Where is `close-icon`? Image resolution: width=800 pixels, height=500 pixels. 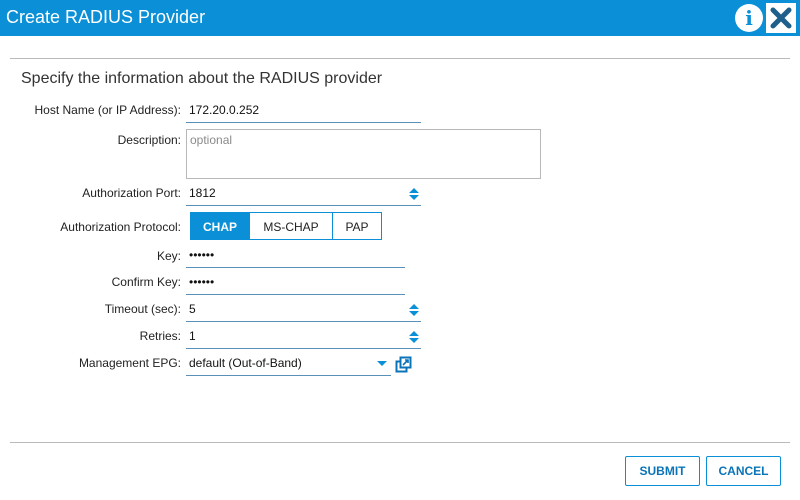
close-icon is located at coordinates (781, 18).